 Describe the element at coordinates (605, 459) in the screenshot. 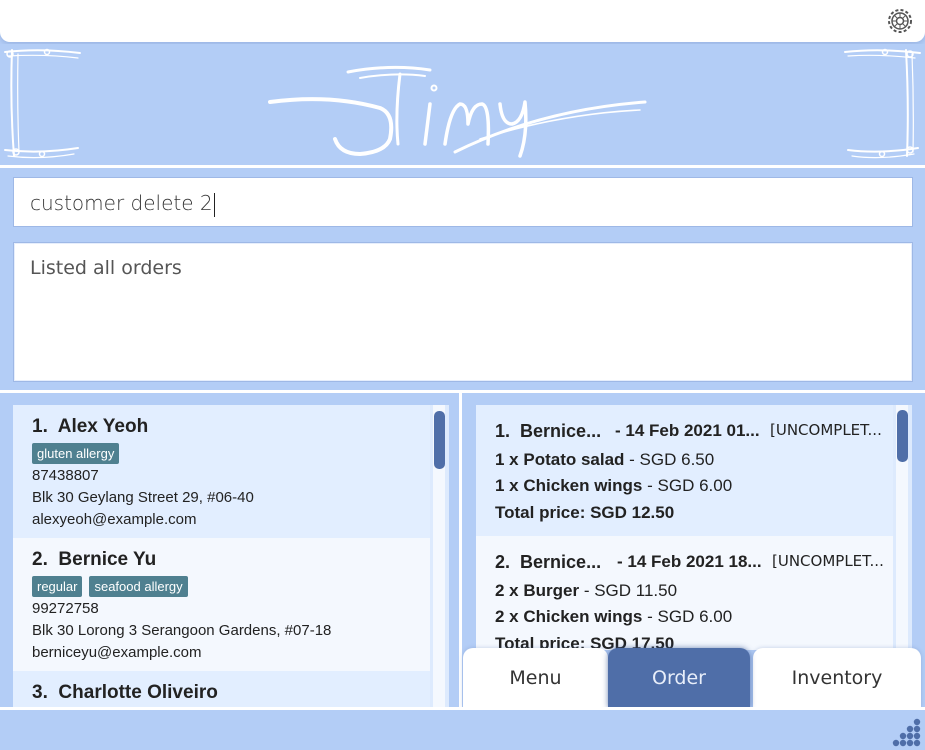

I see `order-item: 1 x Potato salad - SGD 6.50` at that location.